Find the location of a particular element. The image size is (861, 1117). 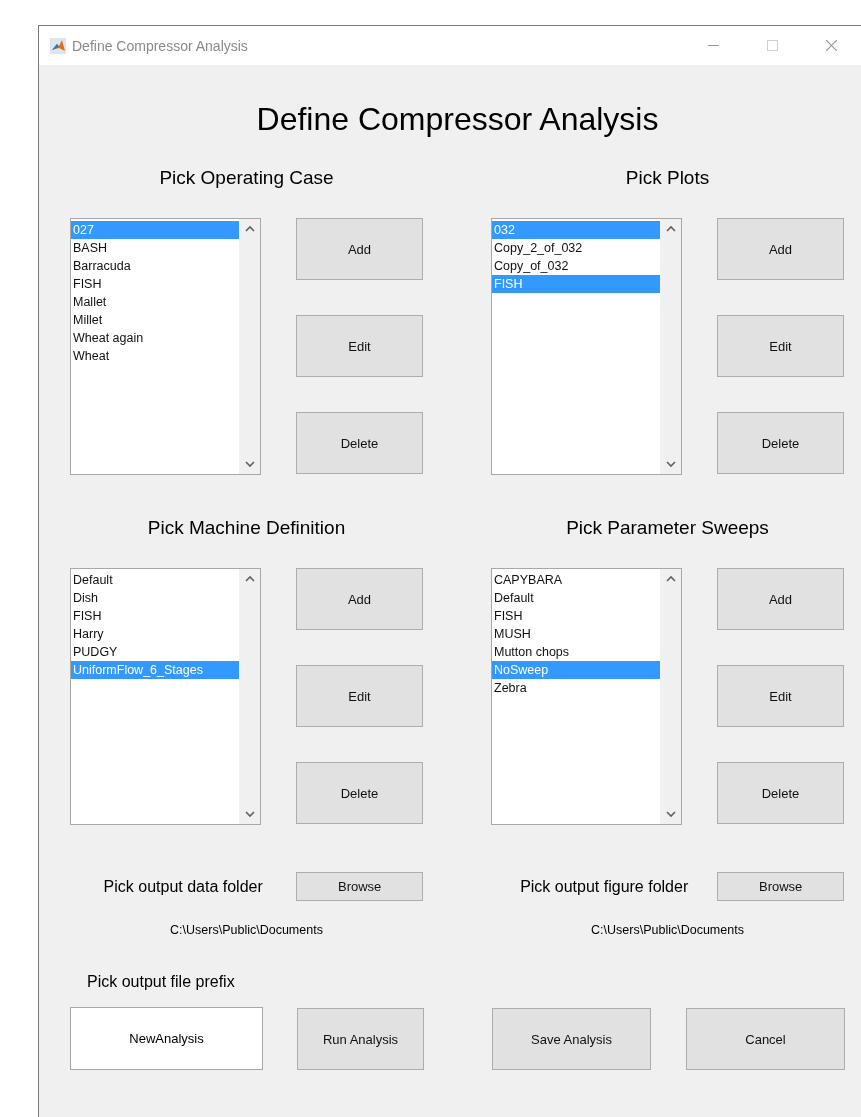

field-label: Pick output figure folder is located at coordinates (604, 886).